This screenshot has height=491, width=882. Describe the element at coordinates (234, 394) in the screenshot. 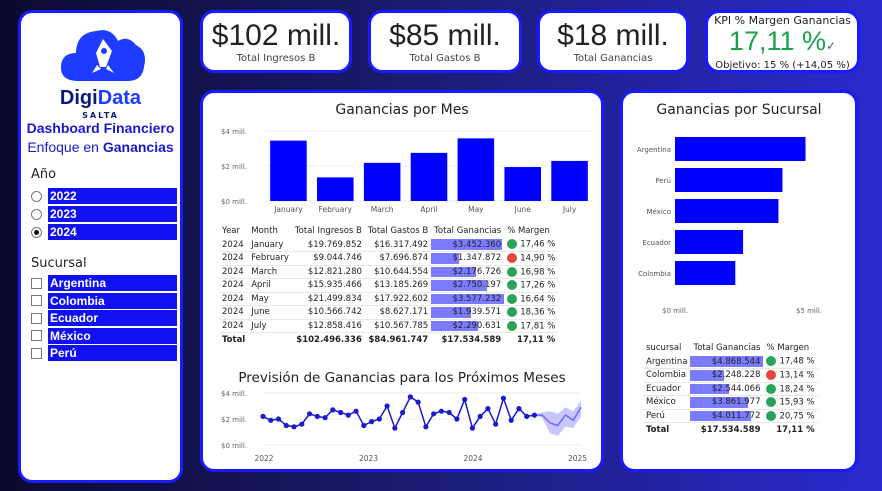

I see `y-tick-label: $4 mill.` at that location.